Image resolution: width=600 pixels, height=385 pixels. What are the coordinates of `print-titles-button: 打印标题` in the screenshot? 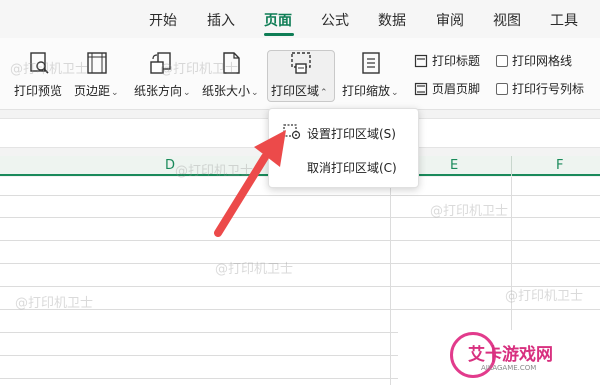 It's located at (447, 63).